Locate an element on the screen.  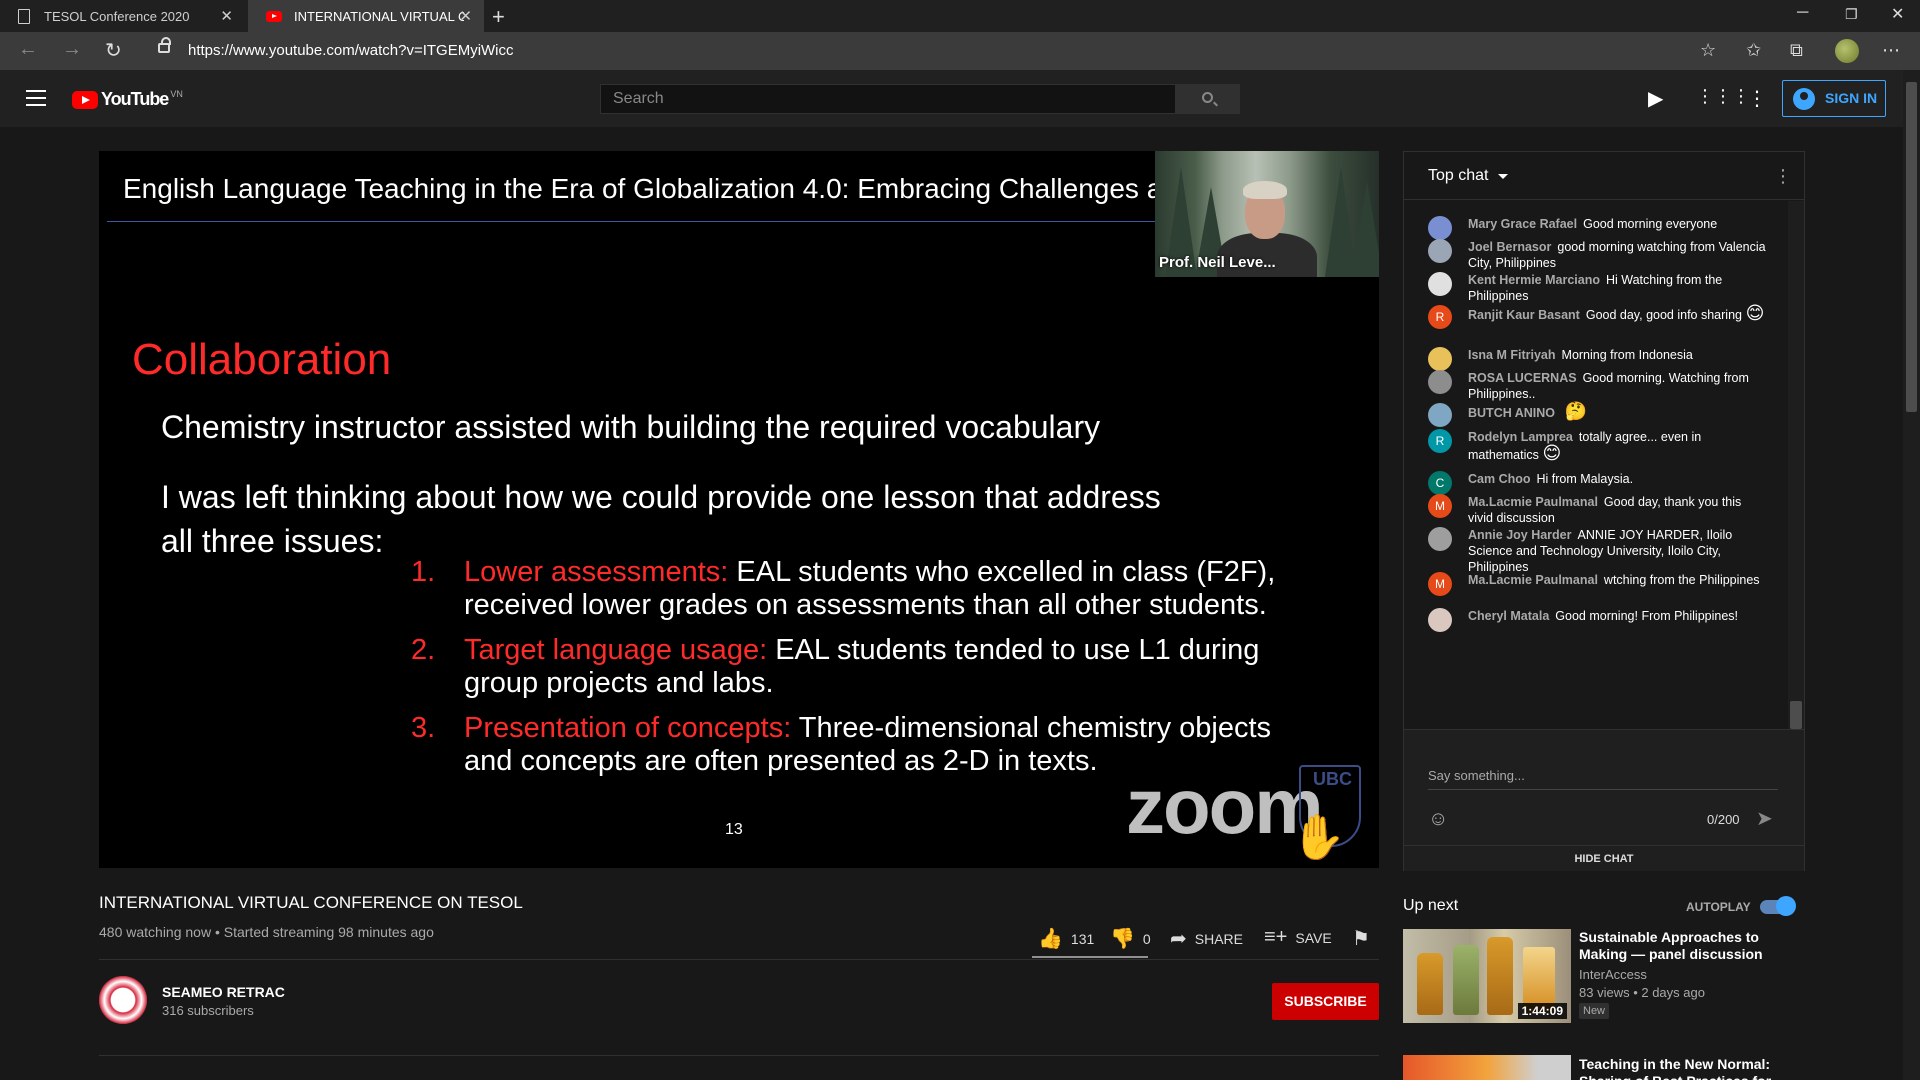
wave-hand-icon: ✋ is located at coordinates (1318, 837).